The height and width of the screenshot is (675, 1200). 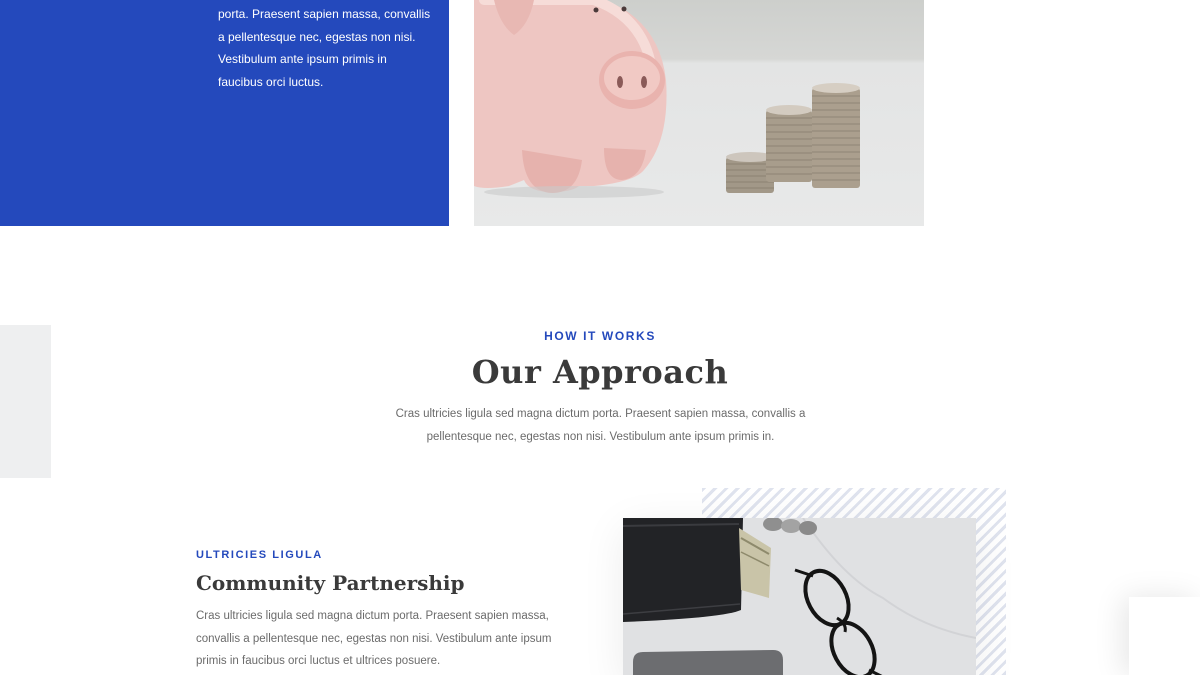 I want to click on wallet-glasses-photo, so click(x=799, y=596).